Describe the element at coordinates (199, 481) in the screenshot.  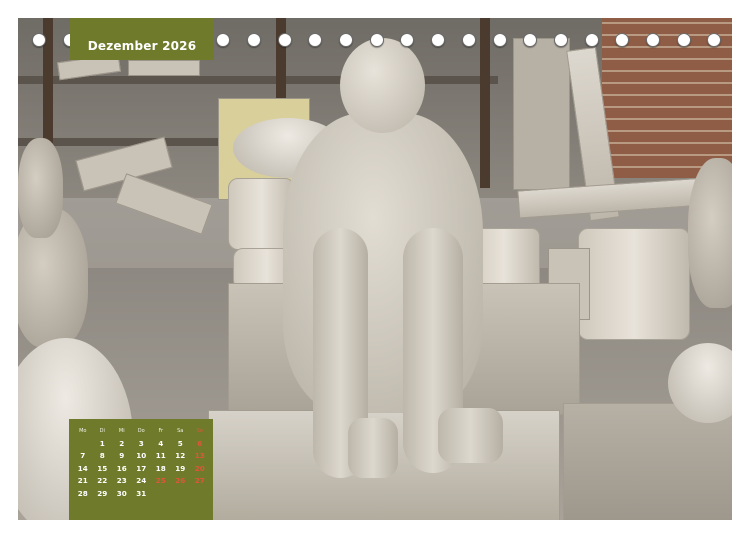
I see `calendar-day: 27` at that location.